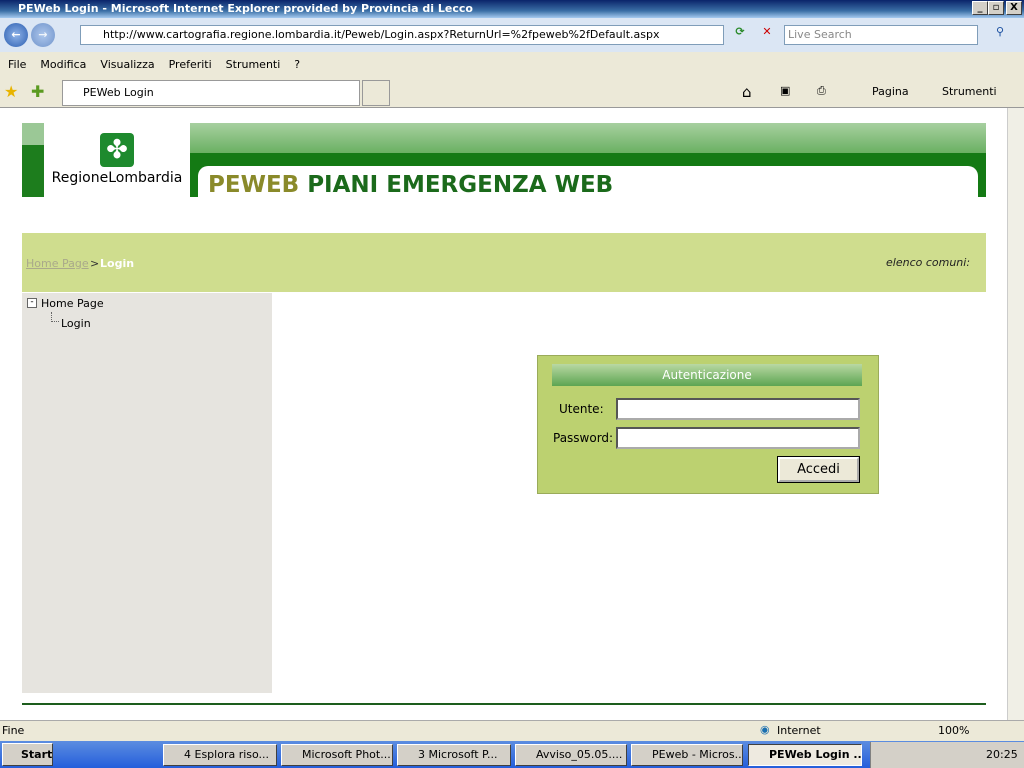  Describe the element at coordinates (1015, 414) in the screenshot. I see `vertical-scrollbar` at that location.